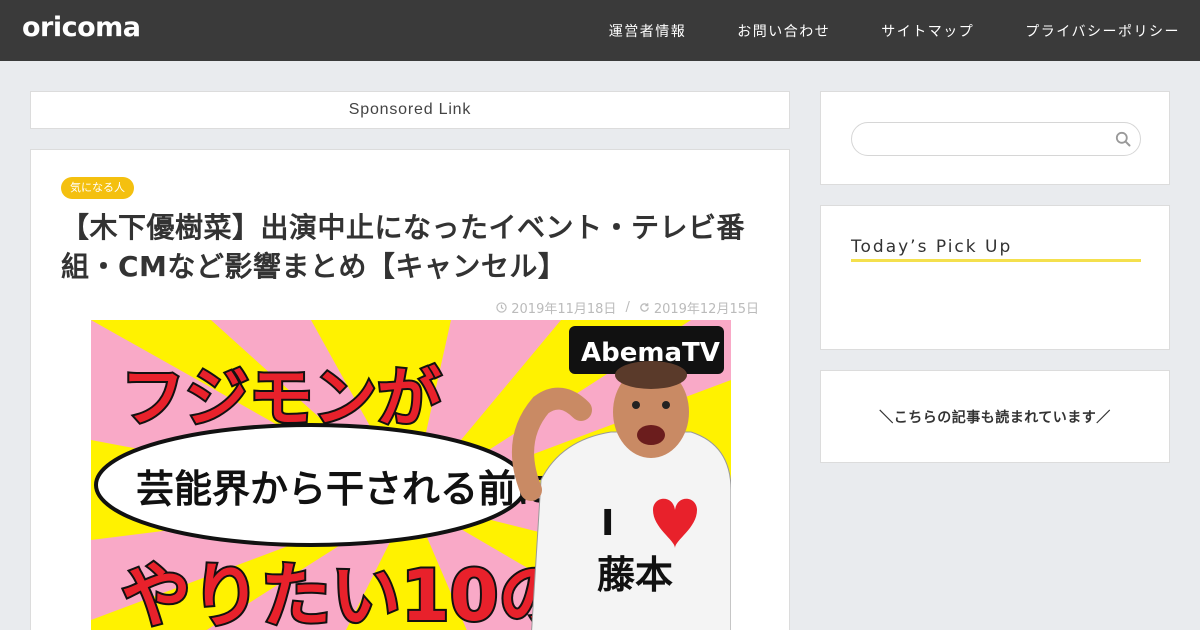 This screenshot has height=630, width=1200. What do you see at coordinates (1123, 139) in the screenshot?
I see `search-icon` at bounding box center [1123, 139].